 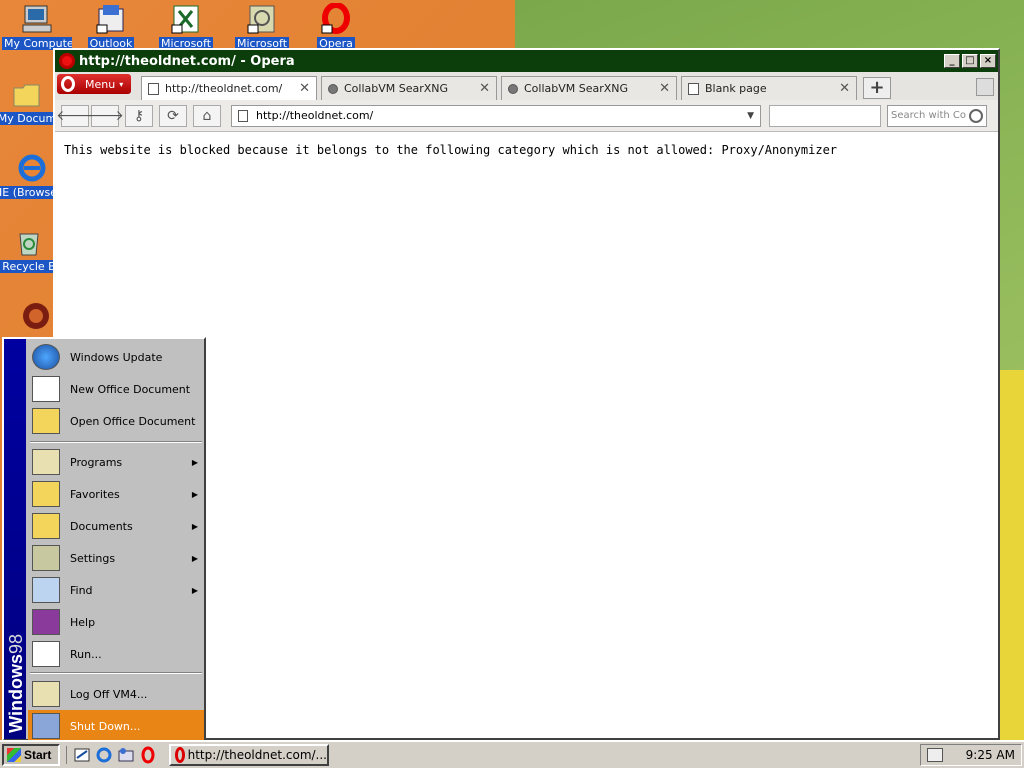 What do you see at coordinates (116, 526) in the screenshot?
I see `menu-item-documents: Documents ▶` at bounding box center [116, 526].